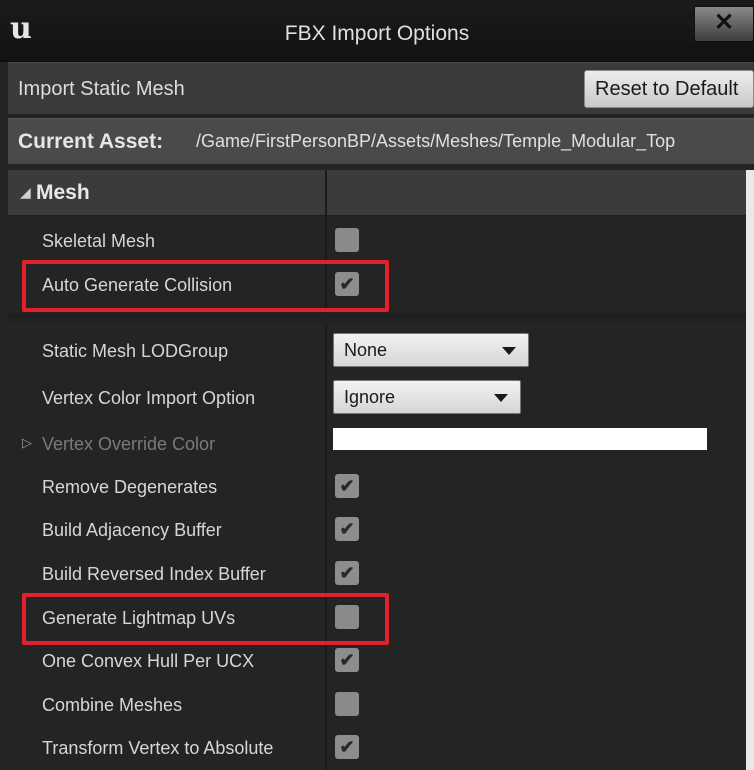 This screenshot has width=754, height=770. Describe the element at coordinates (347, 704) in the screenshot. I see `combine-meshes-checkbox` at that location.